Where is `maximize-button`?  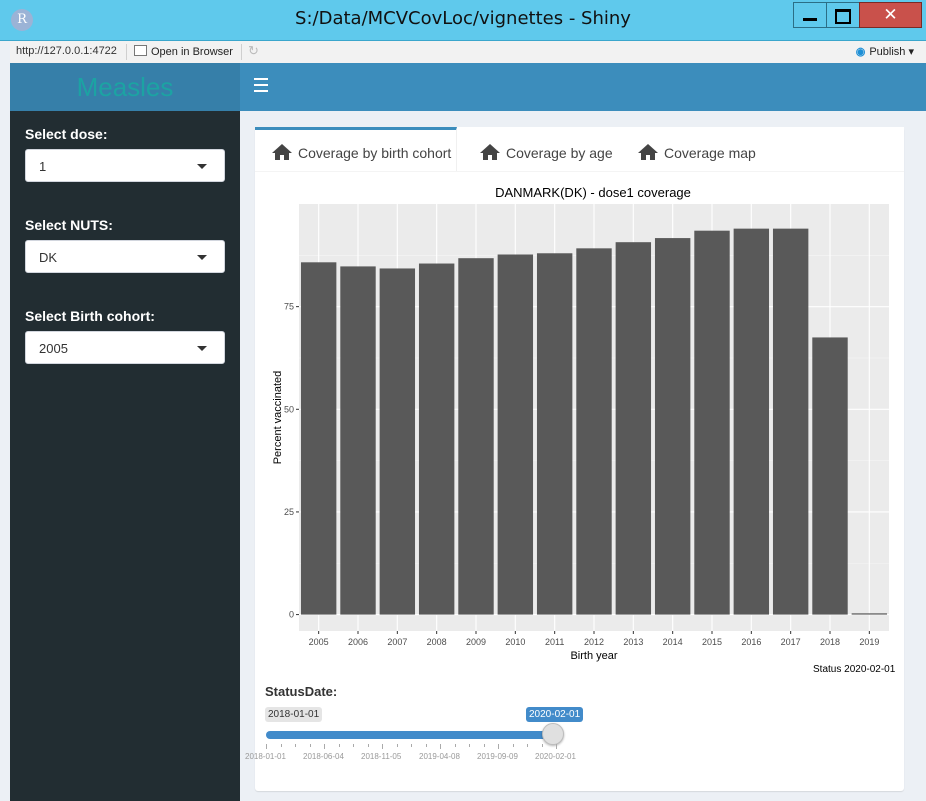
maximize-button is located at coordinates (843, 15).